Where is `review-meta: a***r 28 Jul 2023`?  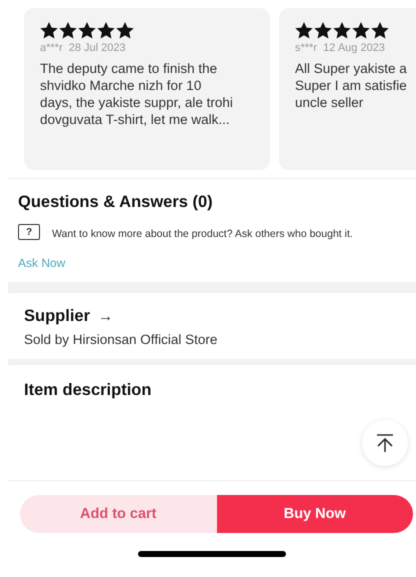
review-meta: a***r 28 Jul 2023 is located at coordinates (83, 48).